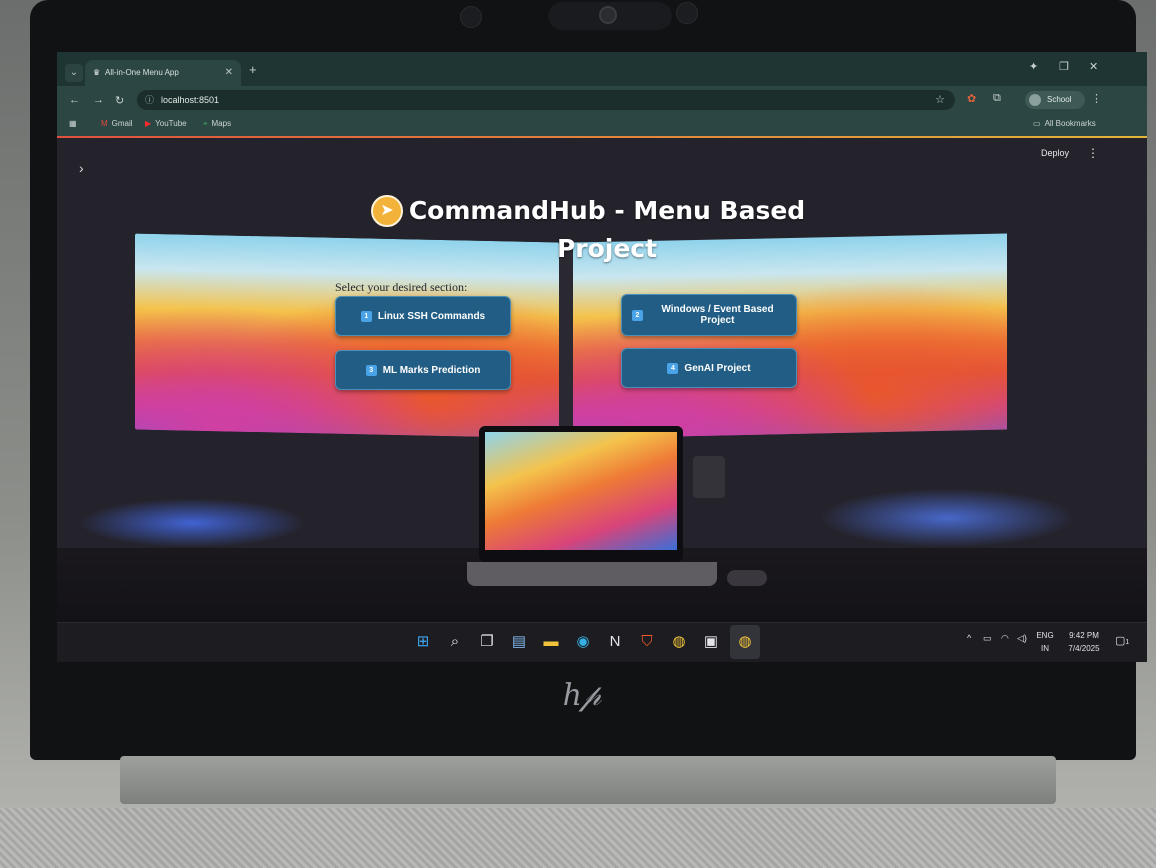 The image size is (1156, 868). What do you see at coordinates (1035, 100) in the screenshot?
I see `avatar` at bounding box center [1035, 100].